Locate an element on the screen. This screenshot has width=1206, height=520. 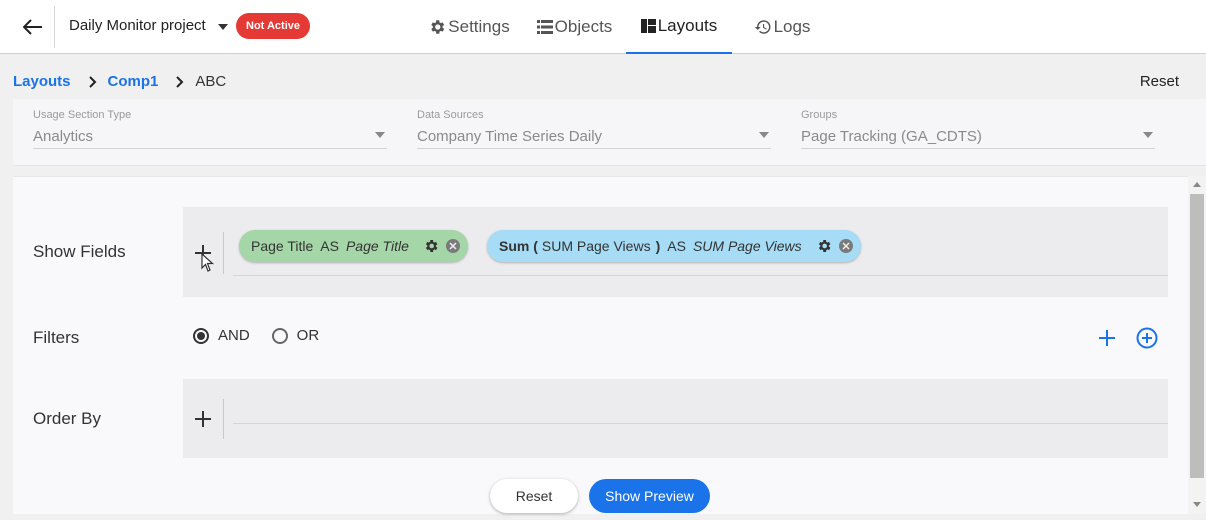
chip-close-paren: ) is located at coordinates (658, 246).